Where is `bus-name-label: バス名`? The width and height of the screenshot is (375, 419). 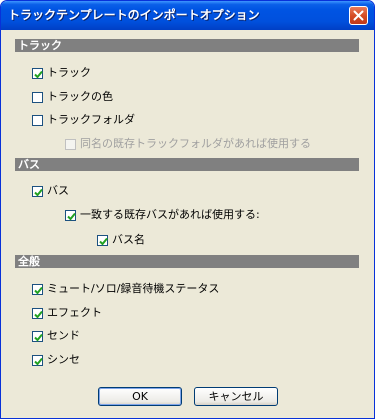 bus-name-label: バス名 is located at coordinates (128, 239).